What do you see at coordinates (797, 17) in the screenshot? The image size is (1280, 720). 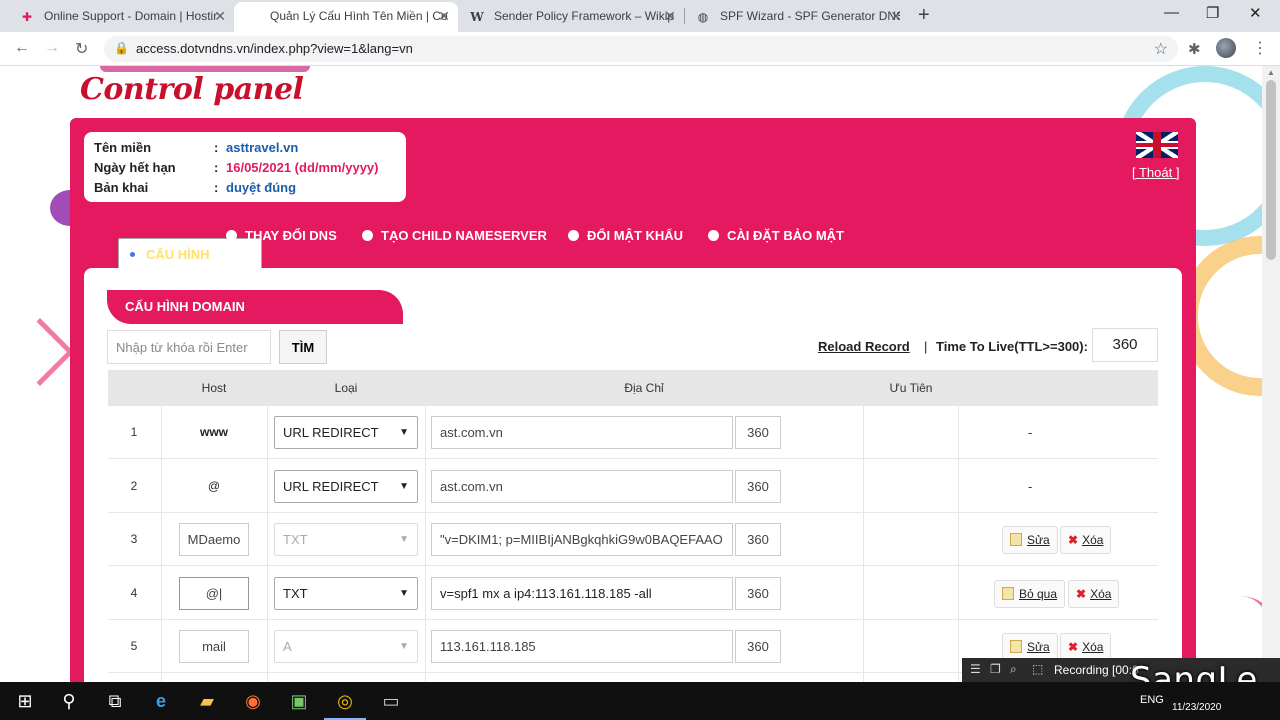 I see `browser-tab: ◍ SPF Wizard - SPF Generator DNS ✕` at bounding box center [797, 17].